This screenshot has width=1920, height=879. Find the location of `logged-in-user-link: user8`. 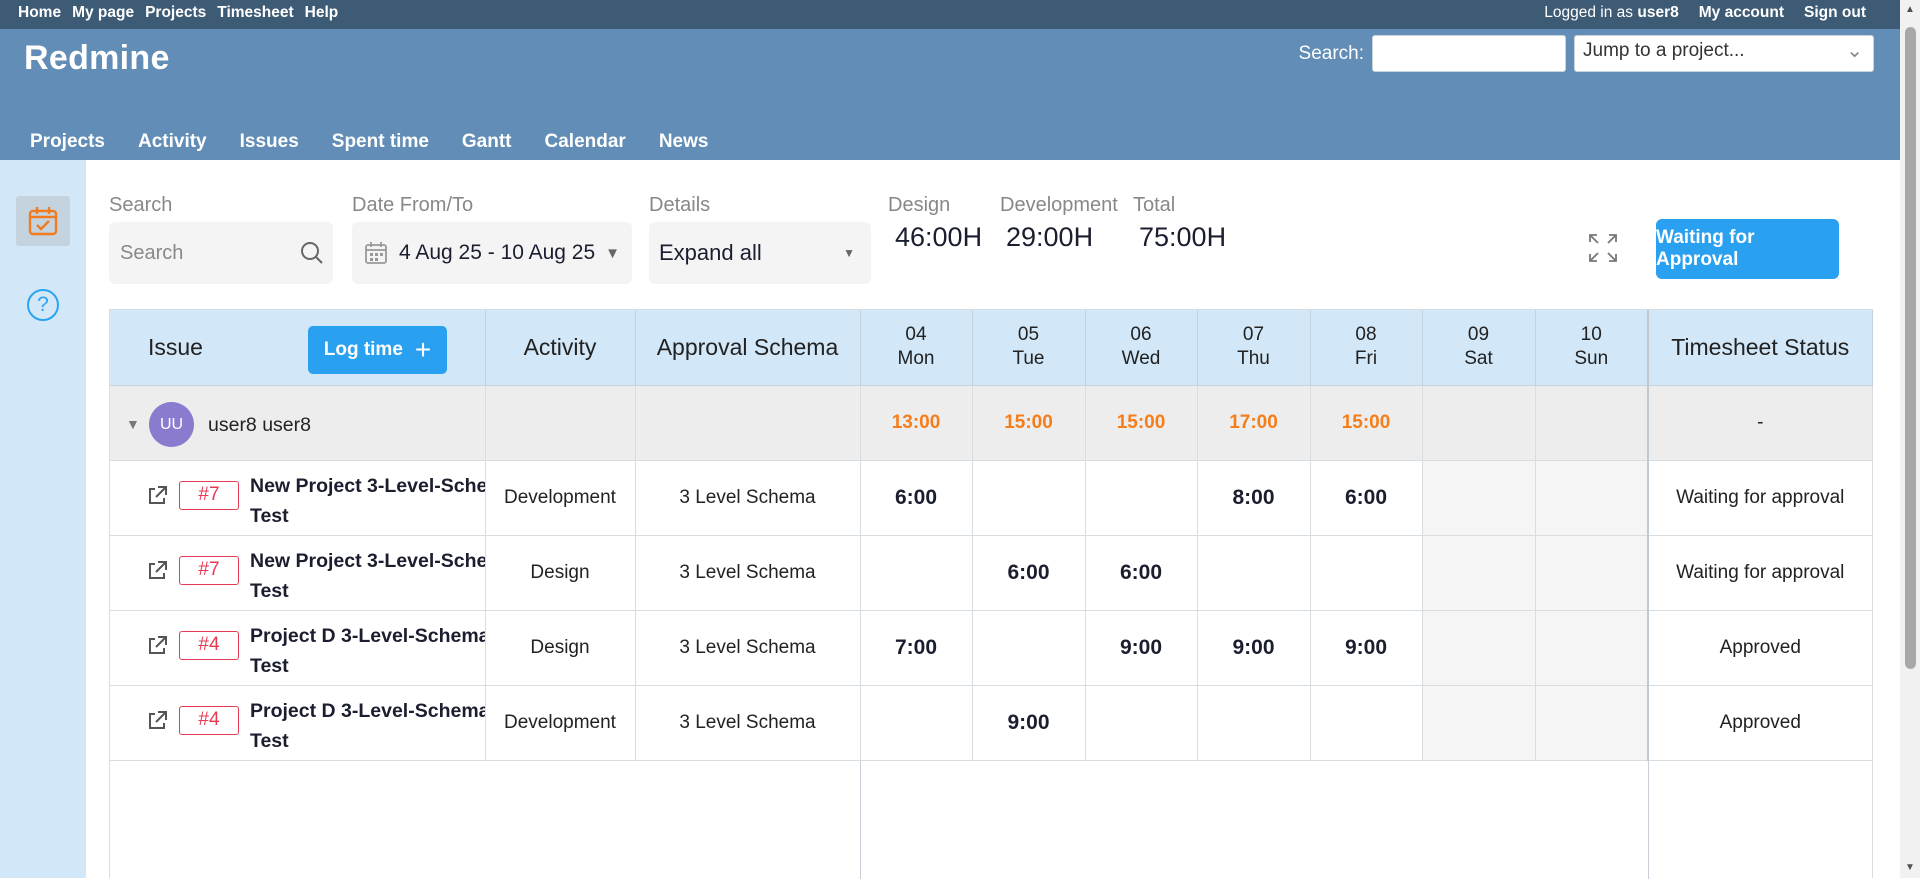

logged-in-user-link: user8 is located at coordinates (1657, 12).